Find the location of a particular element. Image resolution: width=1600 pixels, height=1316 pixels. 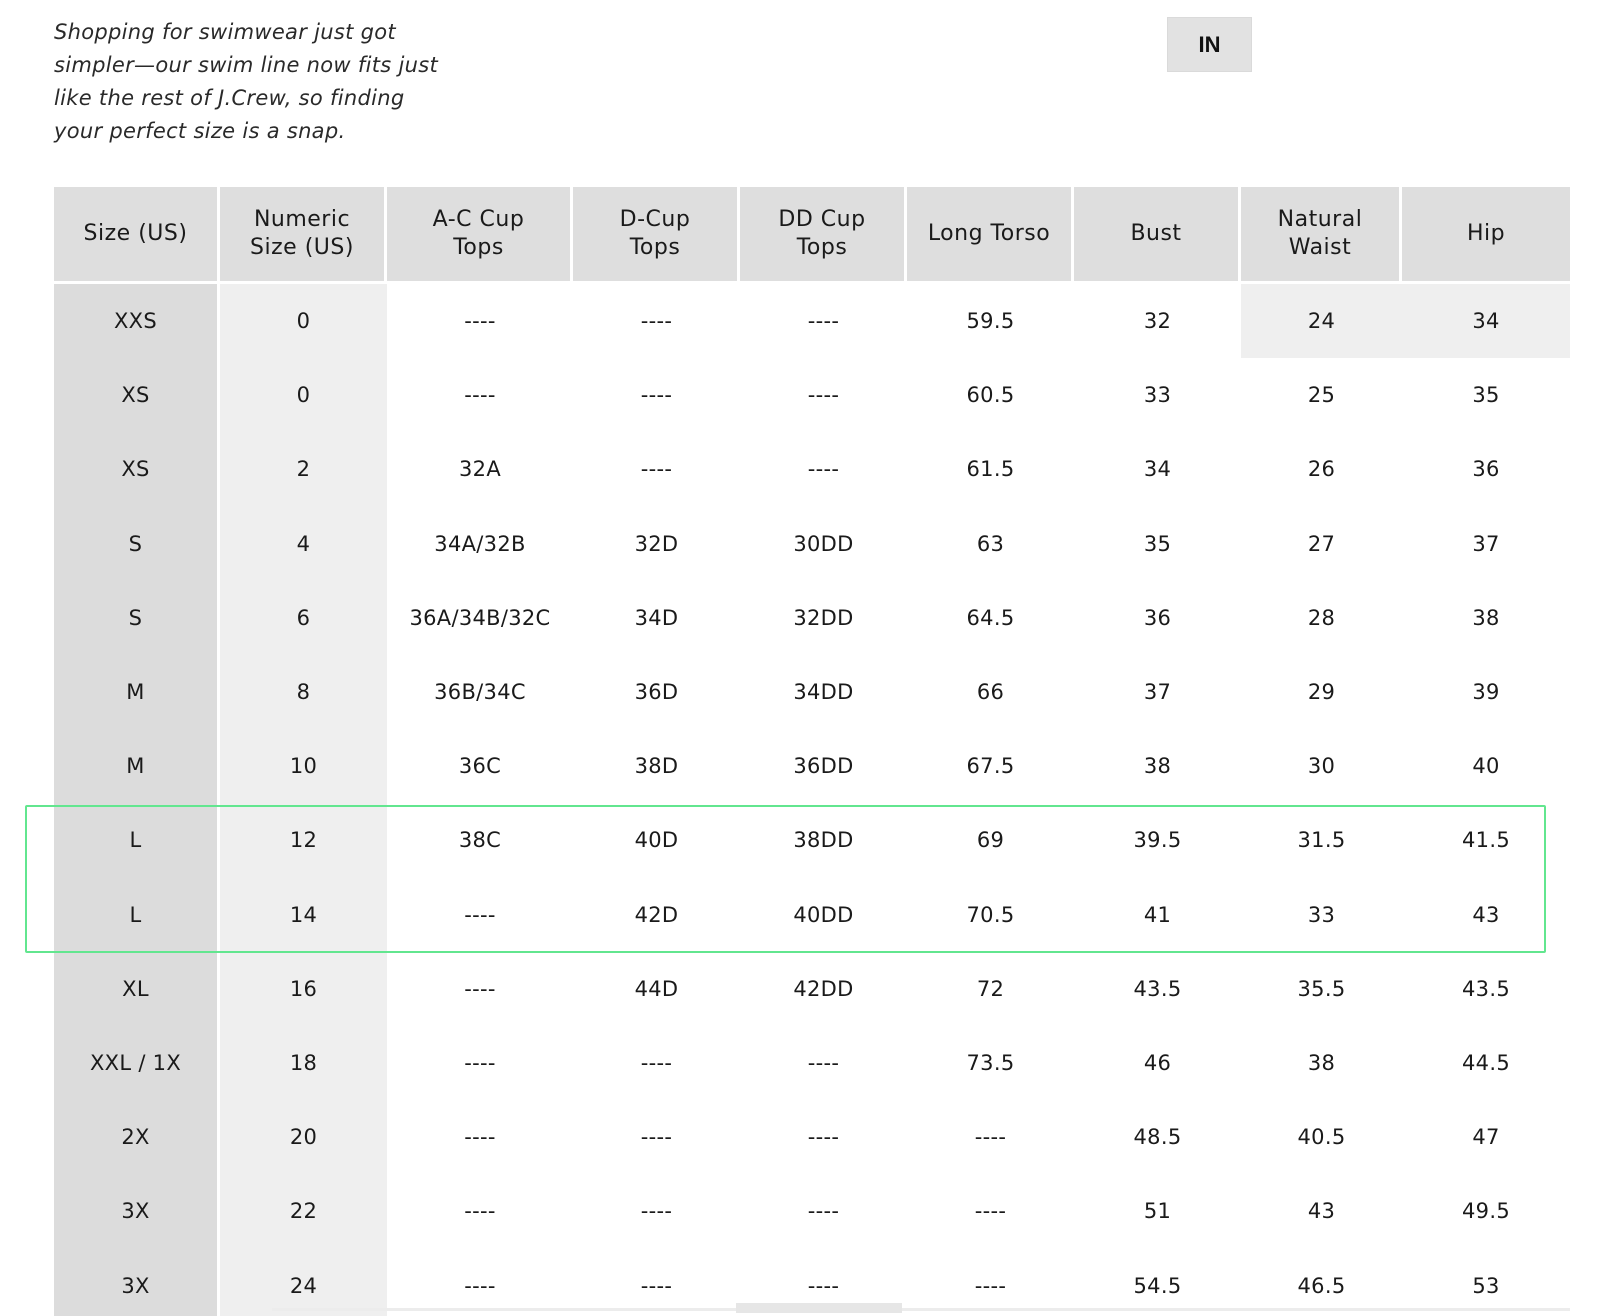

cell-natural-waist: 27 is located at coordinates (1321, 543).